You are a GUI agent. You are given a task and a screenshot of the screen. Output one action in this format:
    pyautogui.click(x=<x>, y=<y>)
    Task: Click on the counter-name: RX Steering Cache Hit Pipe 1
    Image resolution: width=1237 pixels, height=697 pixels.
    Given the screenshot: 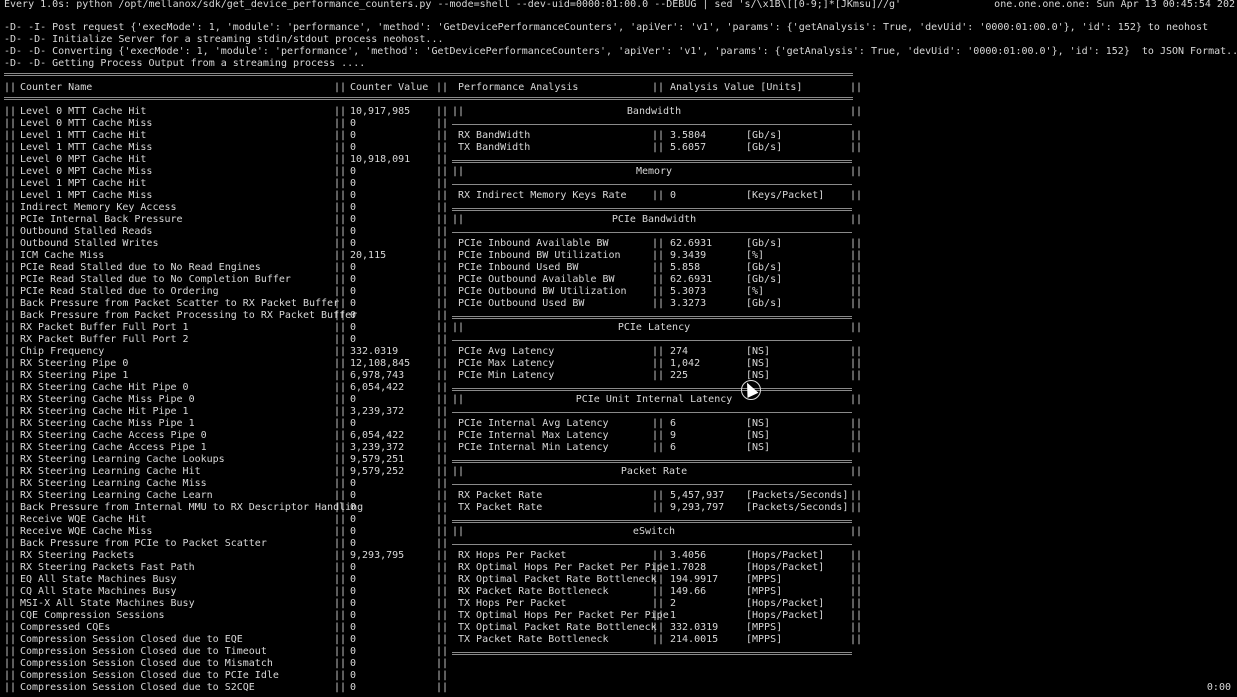 What is the action you would take?
    pyautogui.click(x=104, y=411)
    